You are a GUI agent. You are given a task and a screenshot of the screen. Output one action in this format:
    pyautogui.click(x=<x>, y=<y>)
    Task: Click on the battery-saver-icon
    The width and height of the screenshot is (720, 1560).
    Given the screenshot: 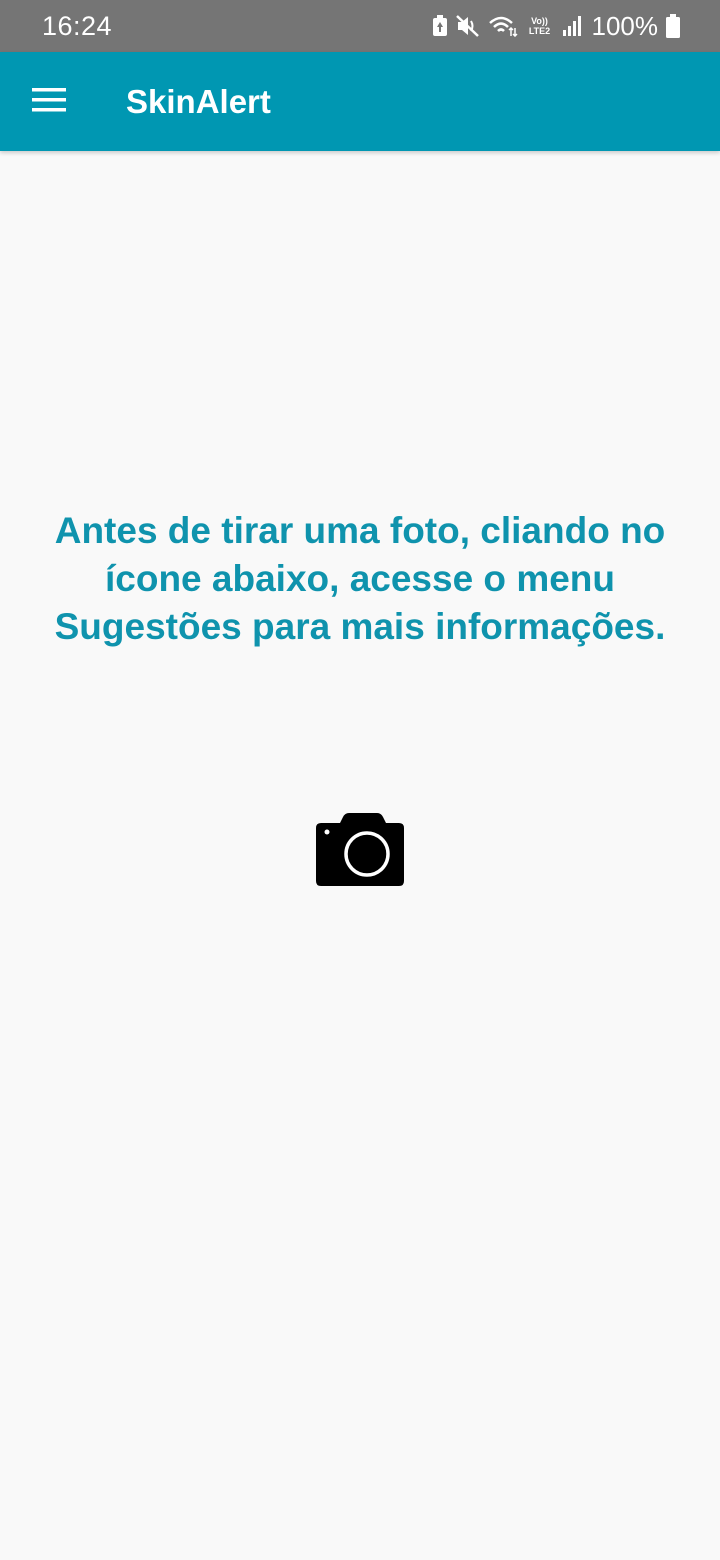 What is the action you would take?
    pyautogui.click(x=440, y=26)
    